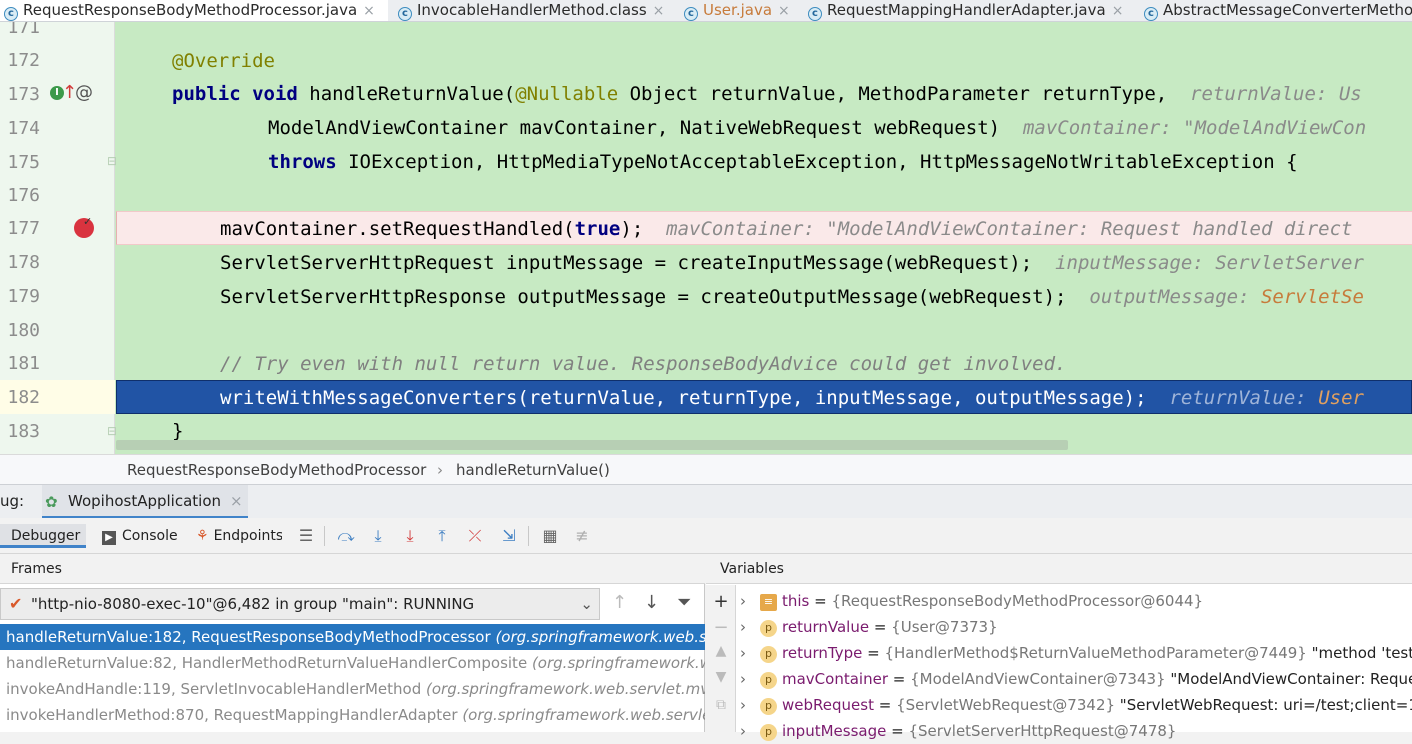 The height and width of the screenshot is (744, 1412). What do you see at coordinates (306, 536) in the screenshot?
I see `layout-menu-icon: ☰` at bounding box center [306, 536].